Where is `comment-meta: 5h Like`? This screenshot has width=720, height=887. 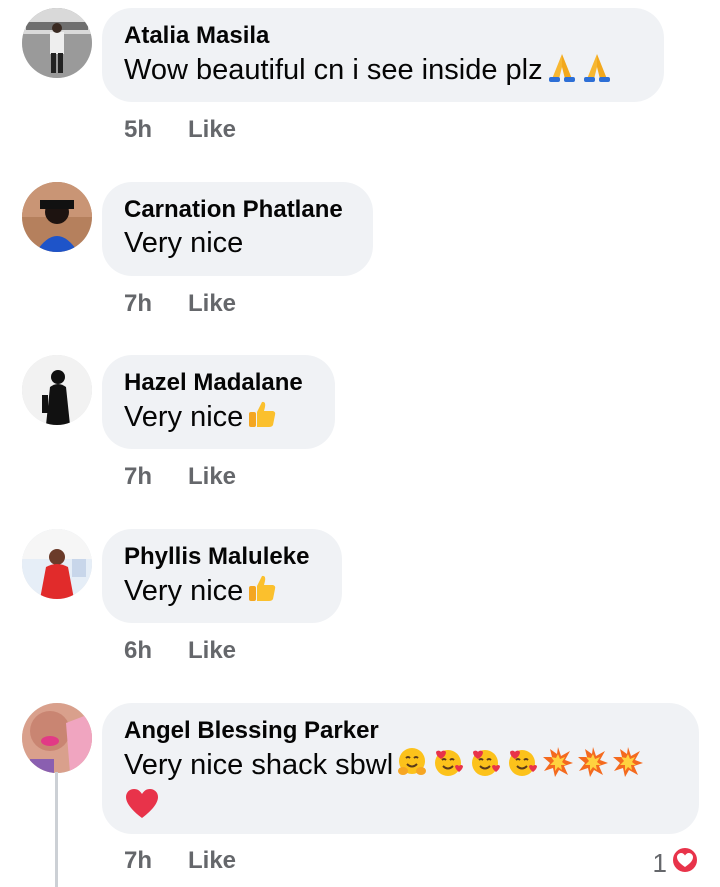 comment-meta: 5h Like is located at coordinates (180, 130).